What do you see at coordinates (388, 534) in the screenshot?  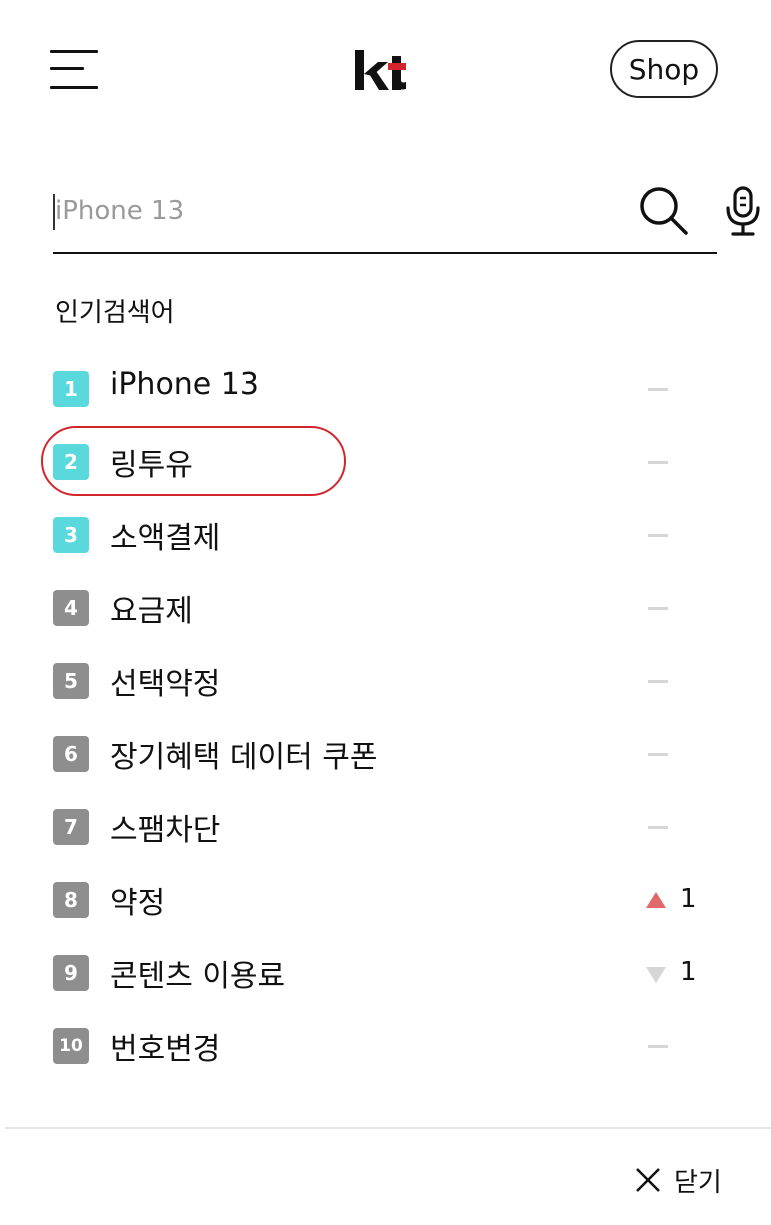 I see `popular-search-item: 3 소액결제` at bounding box center [388, 534].